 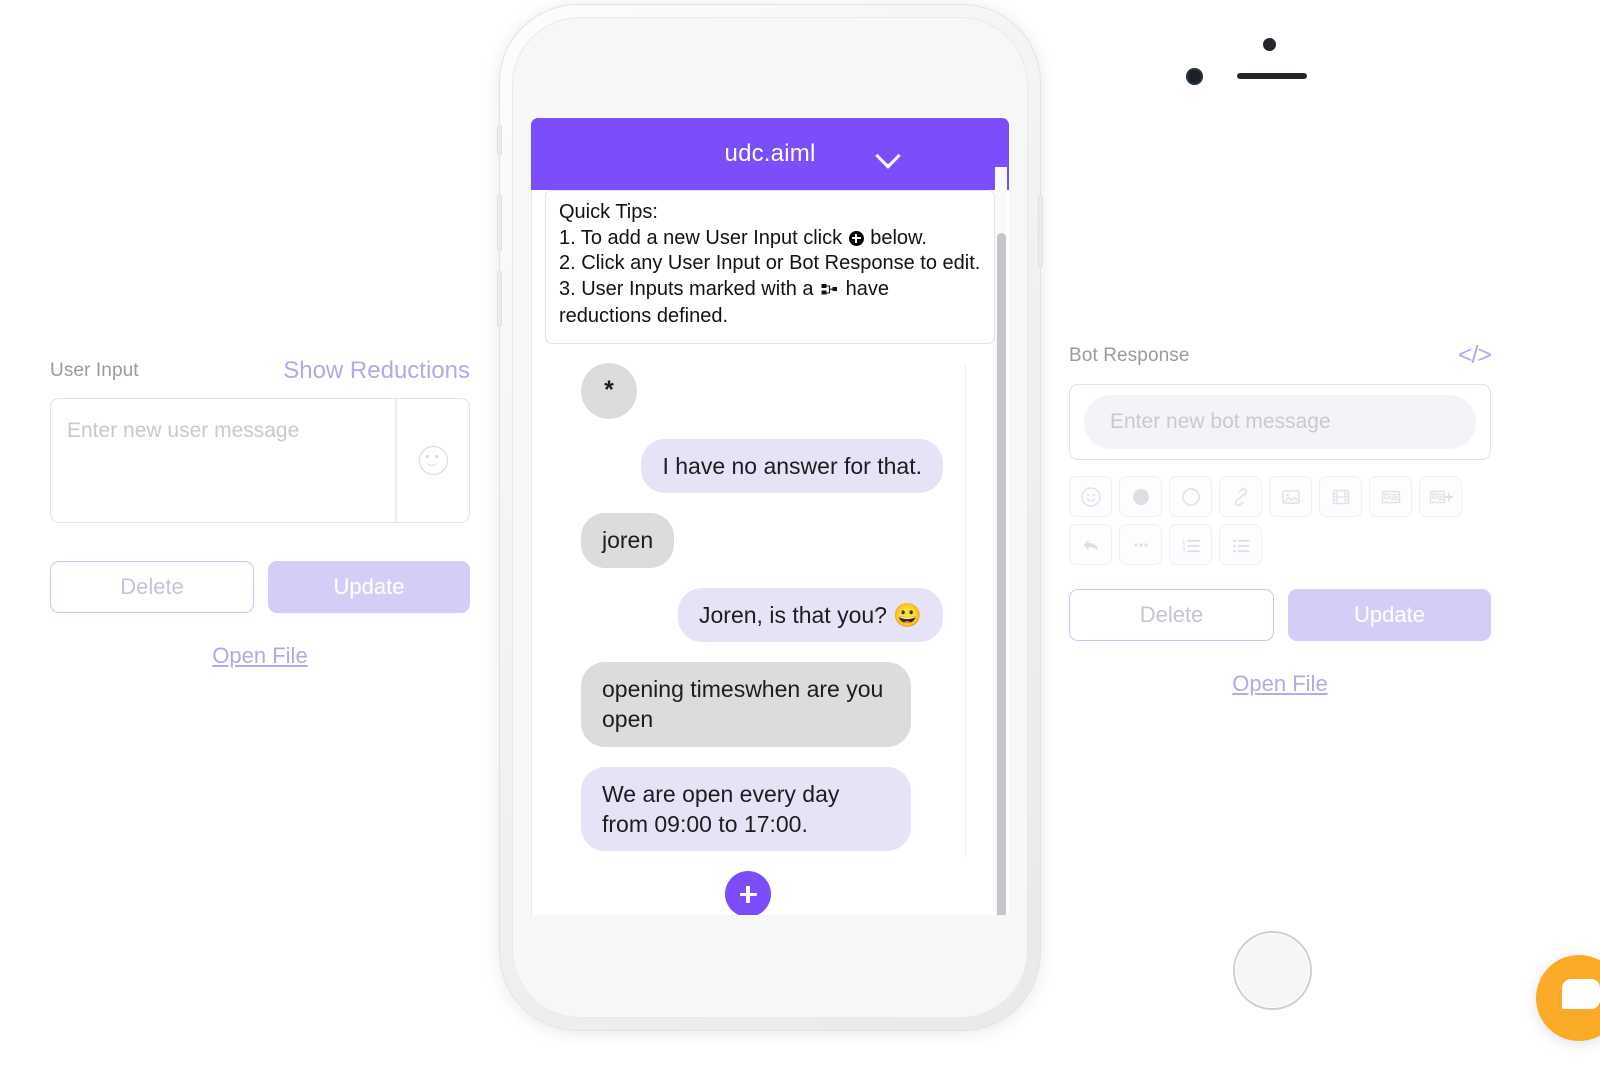 What do you see at coordinates (748, 893) in the screenshot?
I see `add-message-button` at bounding box center [748, 893].